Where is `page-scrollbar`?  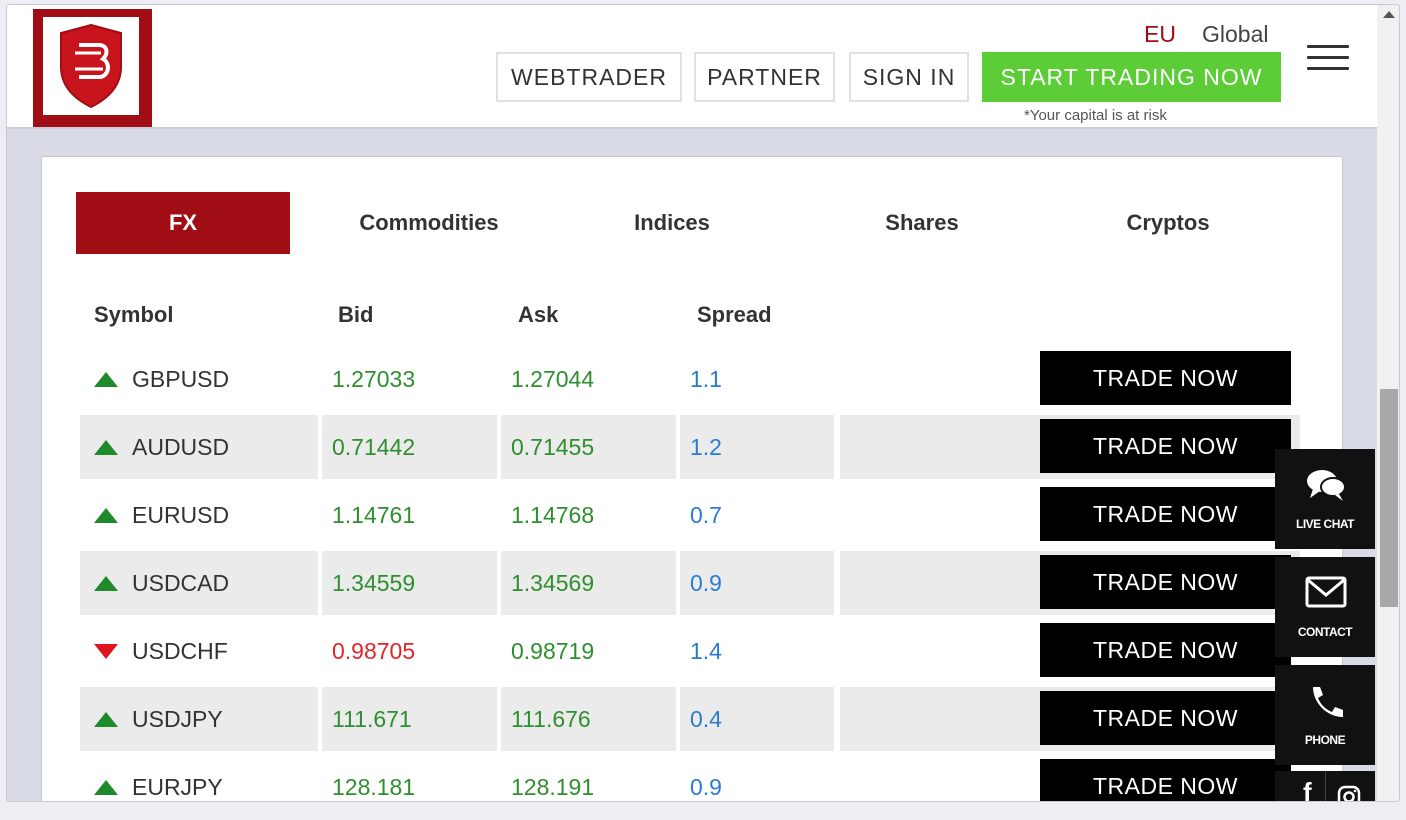 page-scrollbar is located at coordinates (1388, 403).